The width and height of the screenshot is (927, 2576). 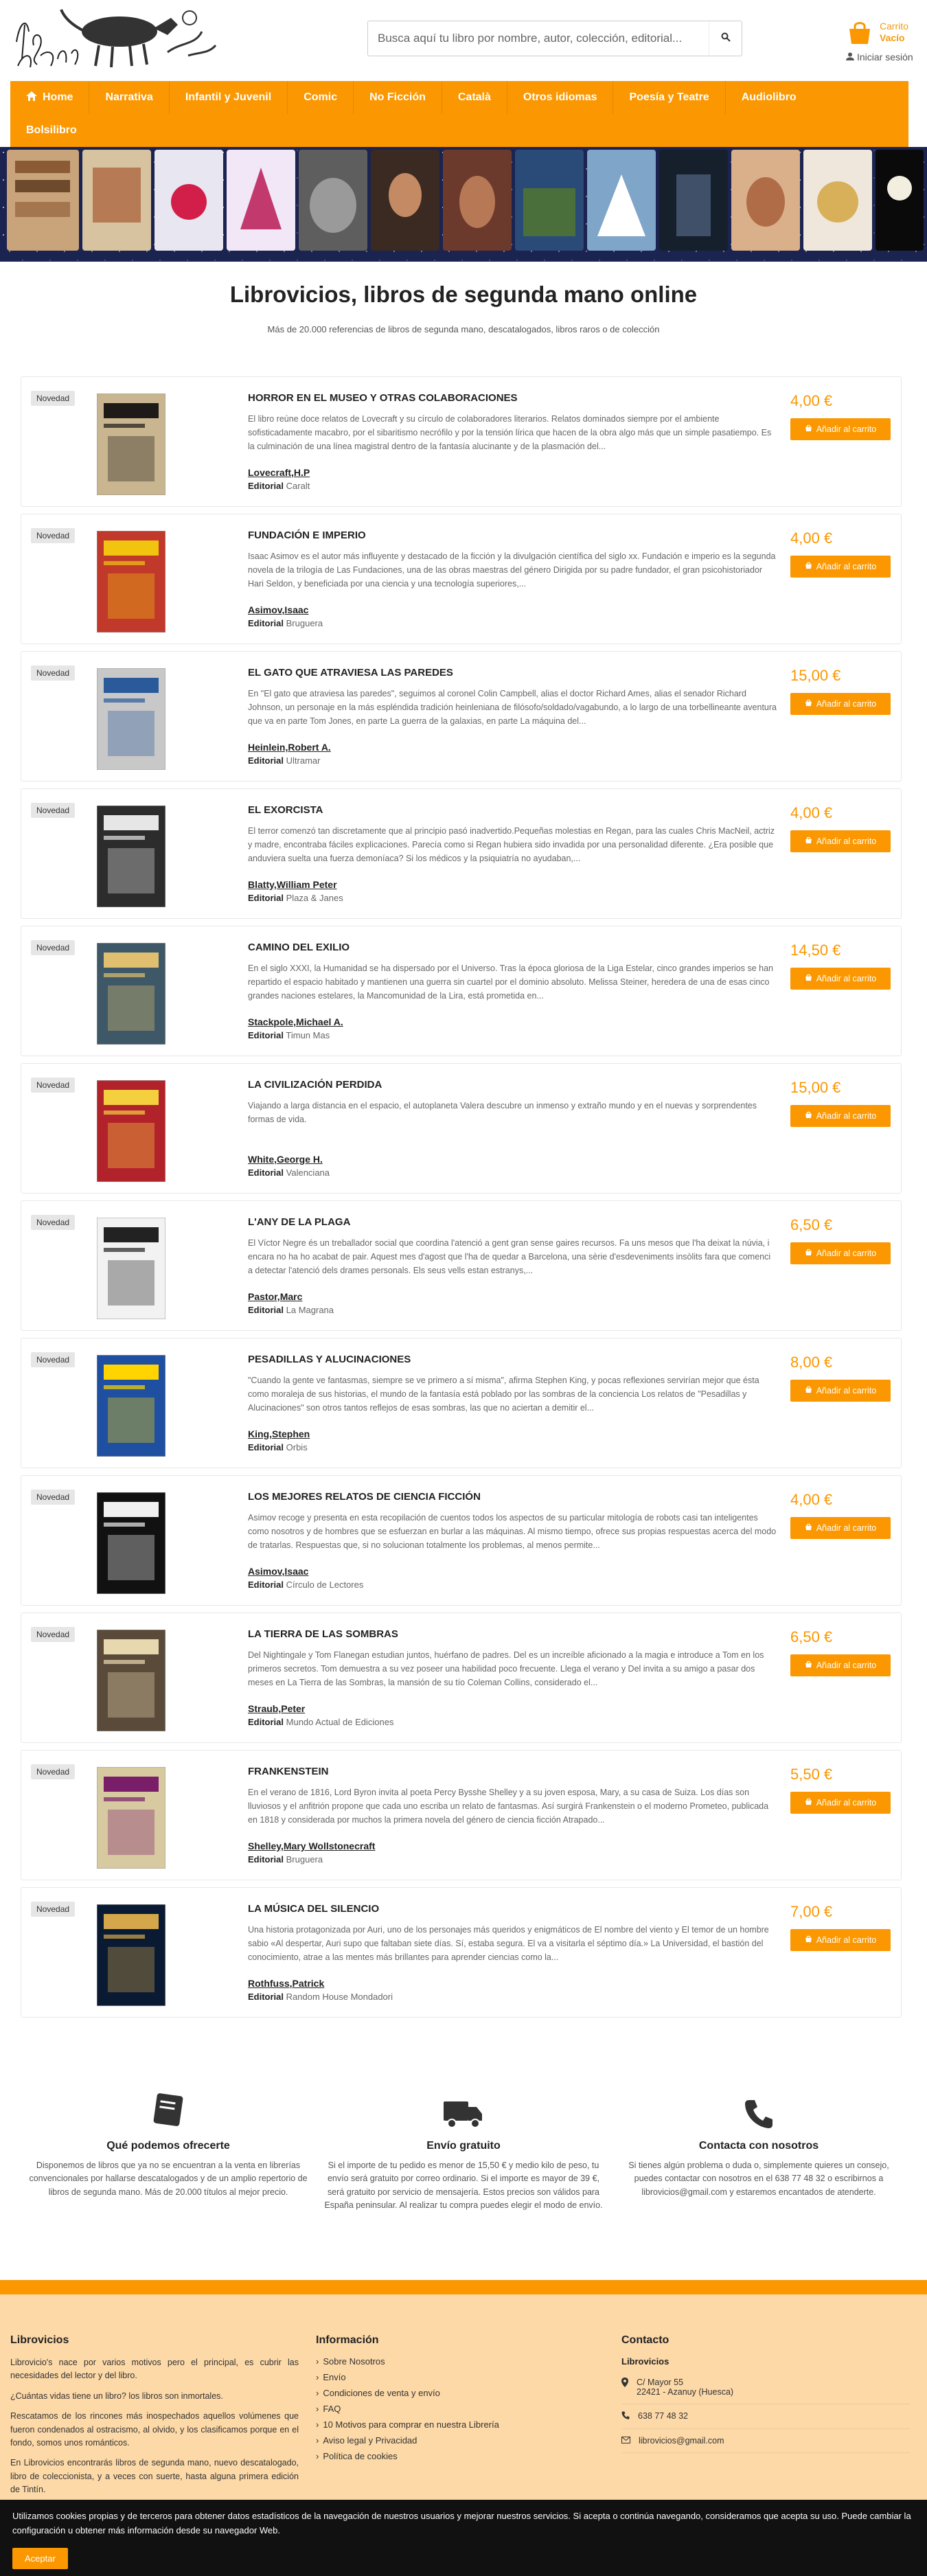 I want to click on product-title: PESADILLAS Y ALUCINACIONES, so click(x=512, y=1359).